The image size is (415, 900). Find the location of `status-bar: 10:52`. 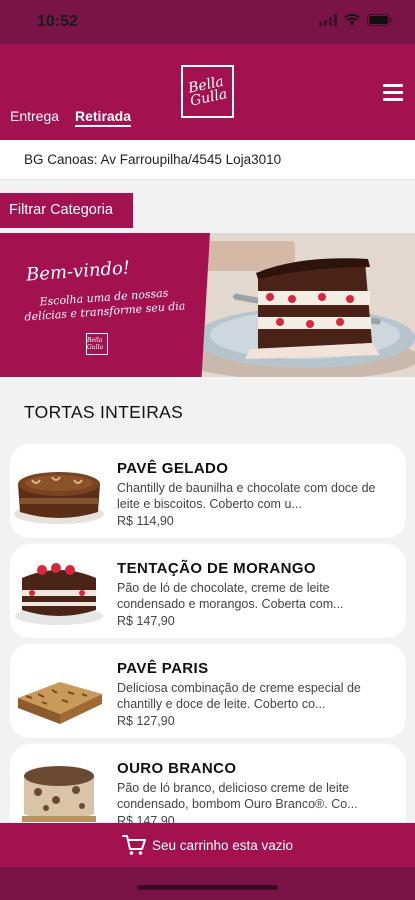

status-bar: 10:52 is located at coordinates (207, 22).